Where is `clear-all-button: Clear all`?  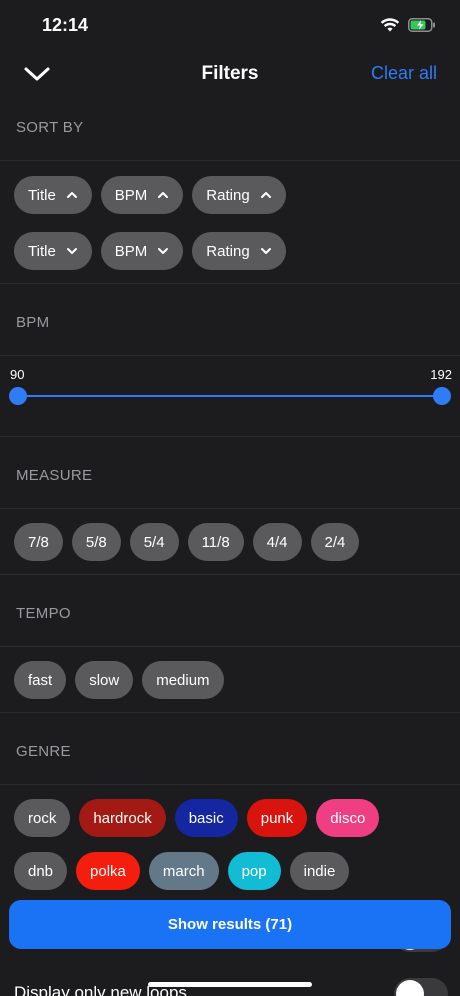
clear-all-button: Clear all is located at coordinates (404, 73).